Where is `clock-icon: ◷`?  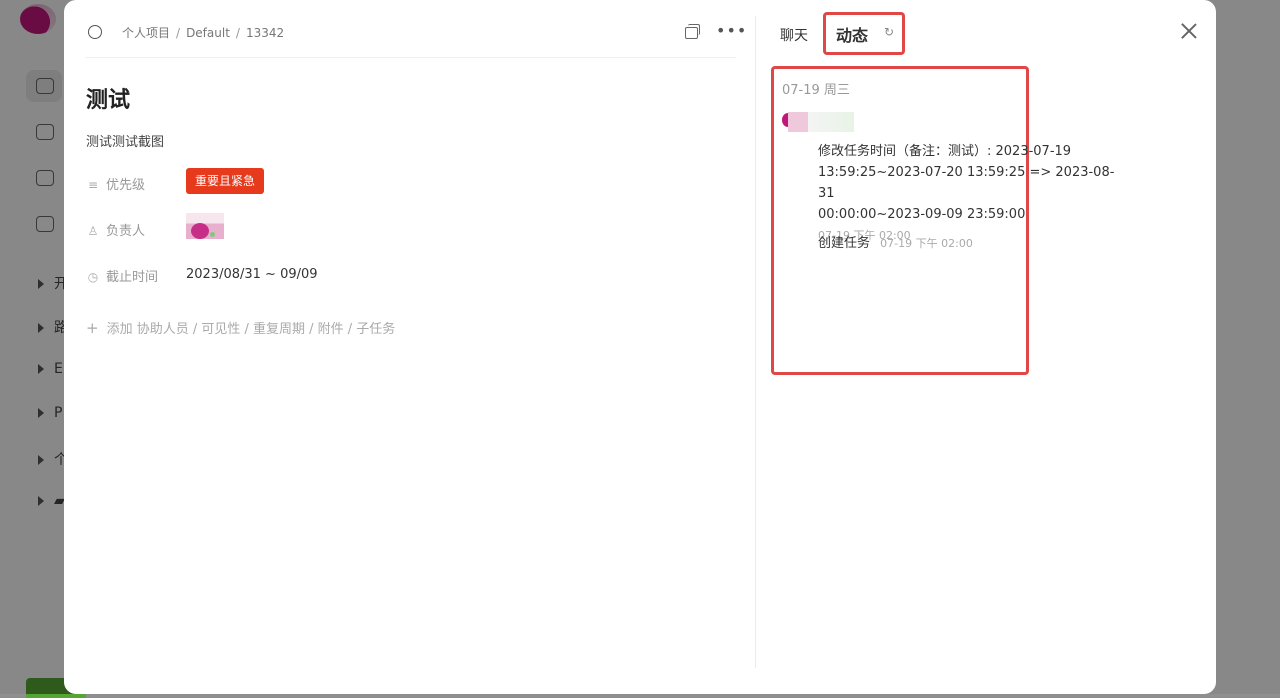
clock-icon: ◷ is located at coordinates (93, 277).